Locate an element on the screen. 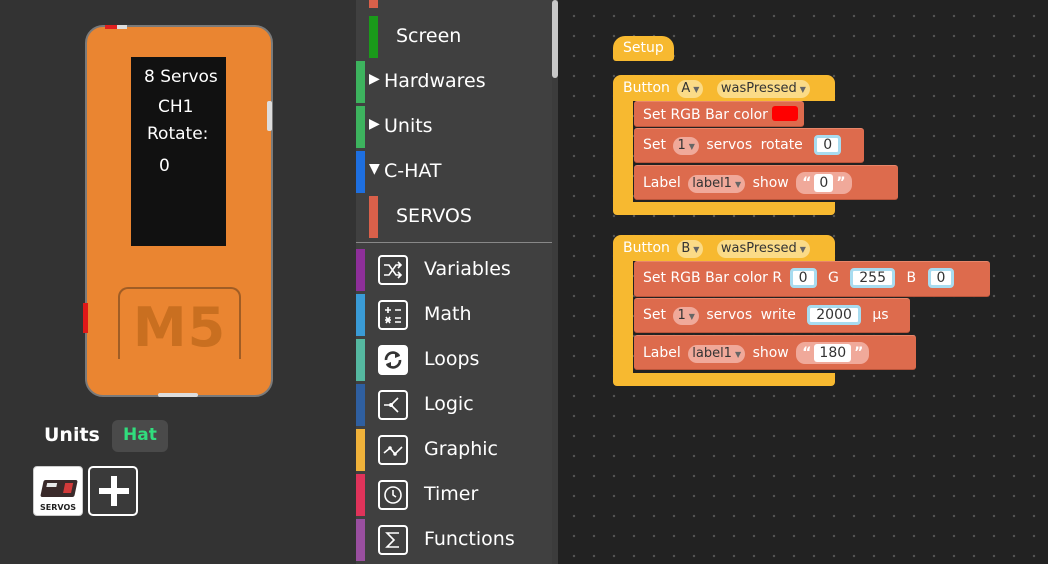 The image size is (1048, 564). dropdown-value: B is located at coordinates (686, 248).